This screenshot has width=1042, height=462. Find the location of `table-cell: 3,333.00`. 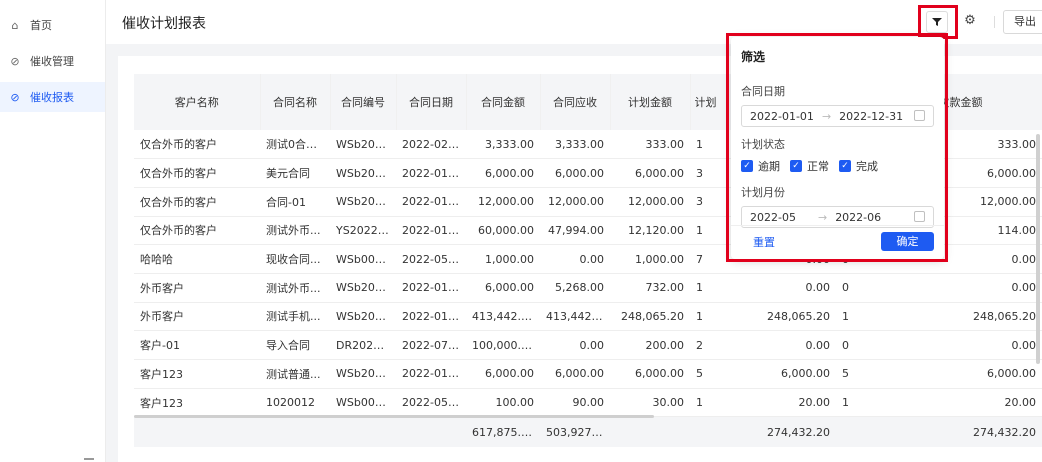

table-cell: 3,333.00 is located at coordinates (503, 145).